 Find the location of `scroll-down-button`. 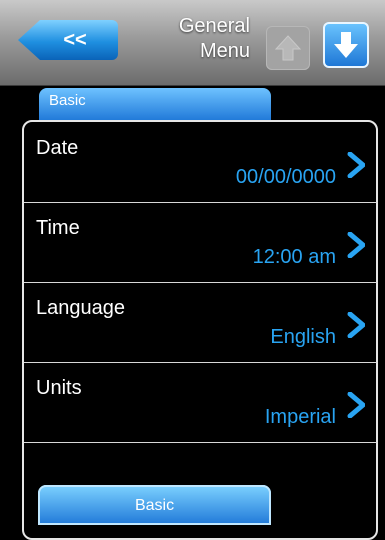

scroll-down-button is located at coordinates (346, 45).